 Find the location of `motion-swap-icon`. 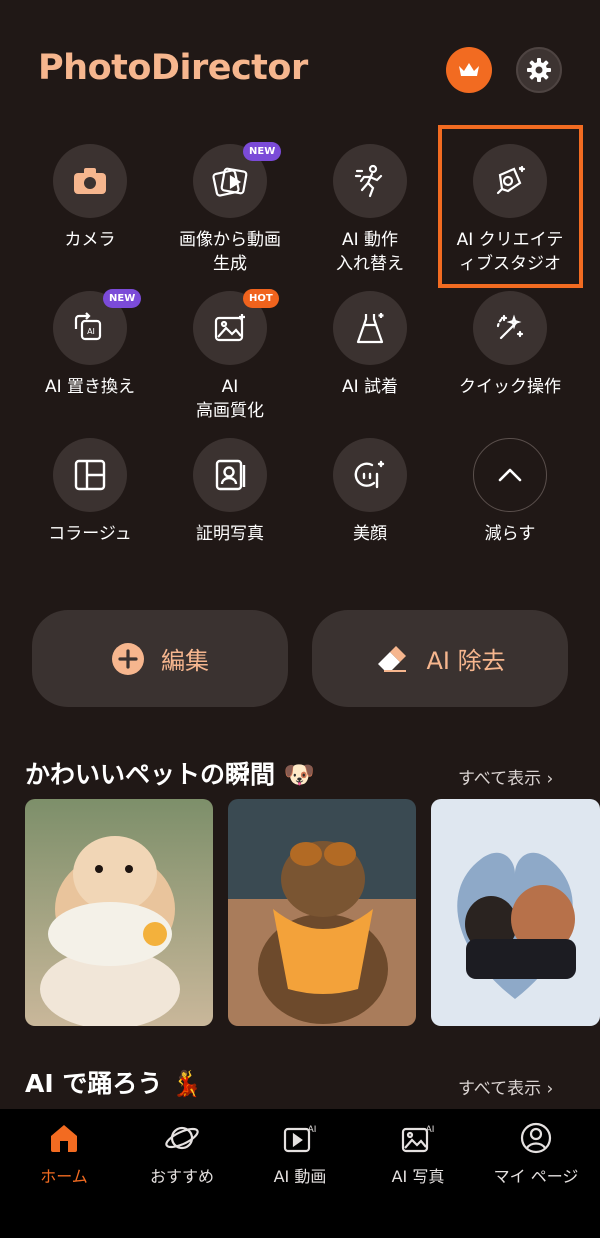

motion-swap-icon is located at coordinates (370, 181).